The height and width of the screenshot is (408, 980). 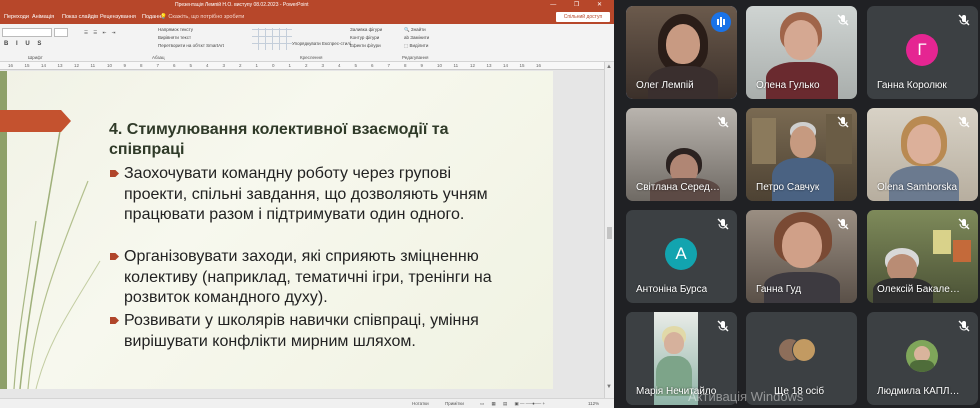 I want to click on paragraph-buttons: ☰ ☰ ⇤ ⇥, so click(x=100, y=33).